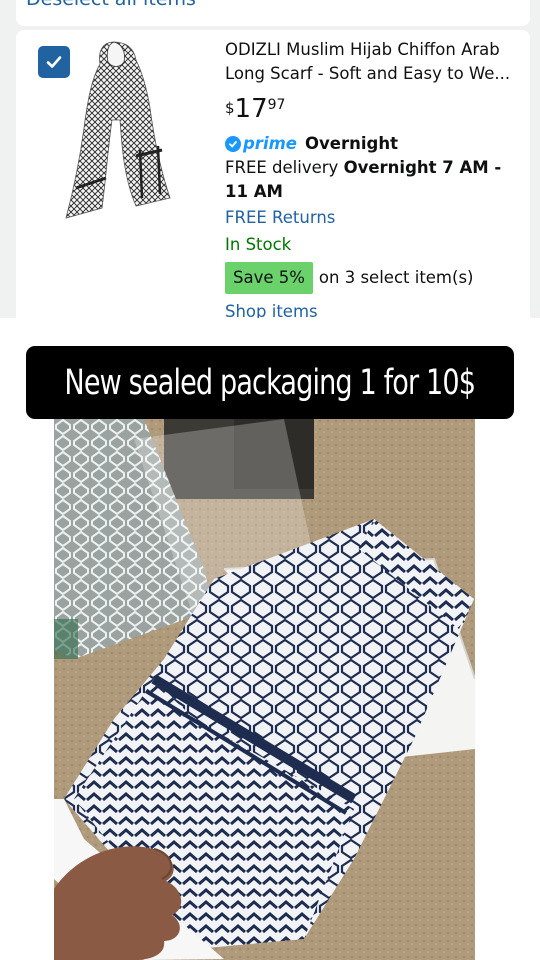 This screenshot has width=540, height=960. I want to click on deselect-all-link: Deselect all items, so click(111, 5).